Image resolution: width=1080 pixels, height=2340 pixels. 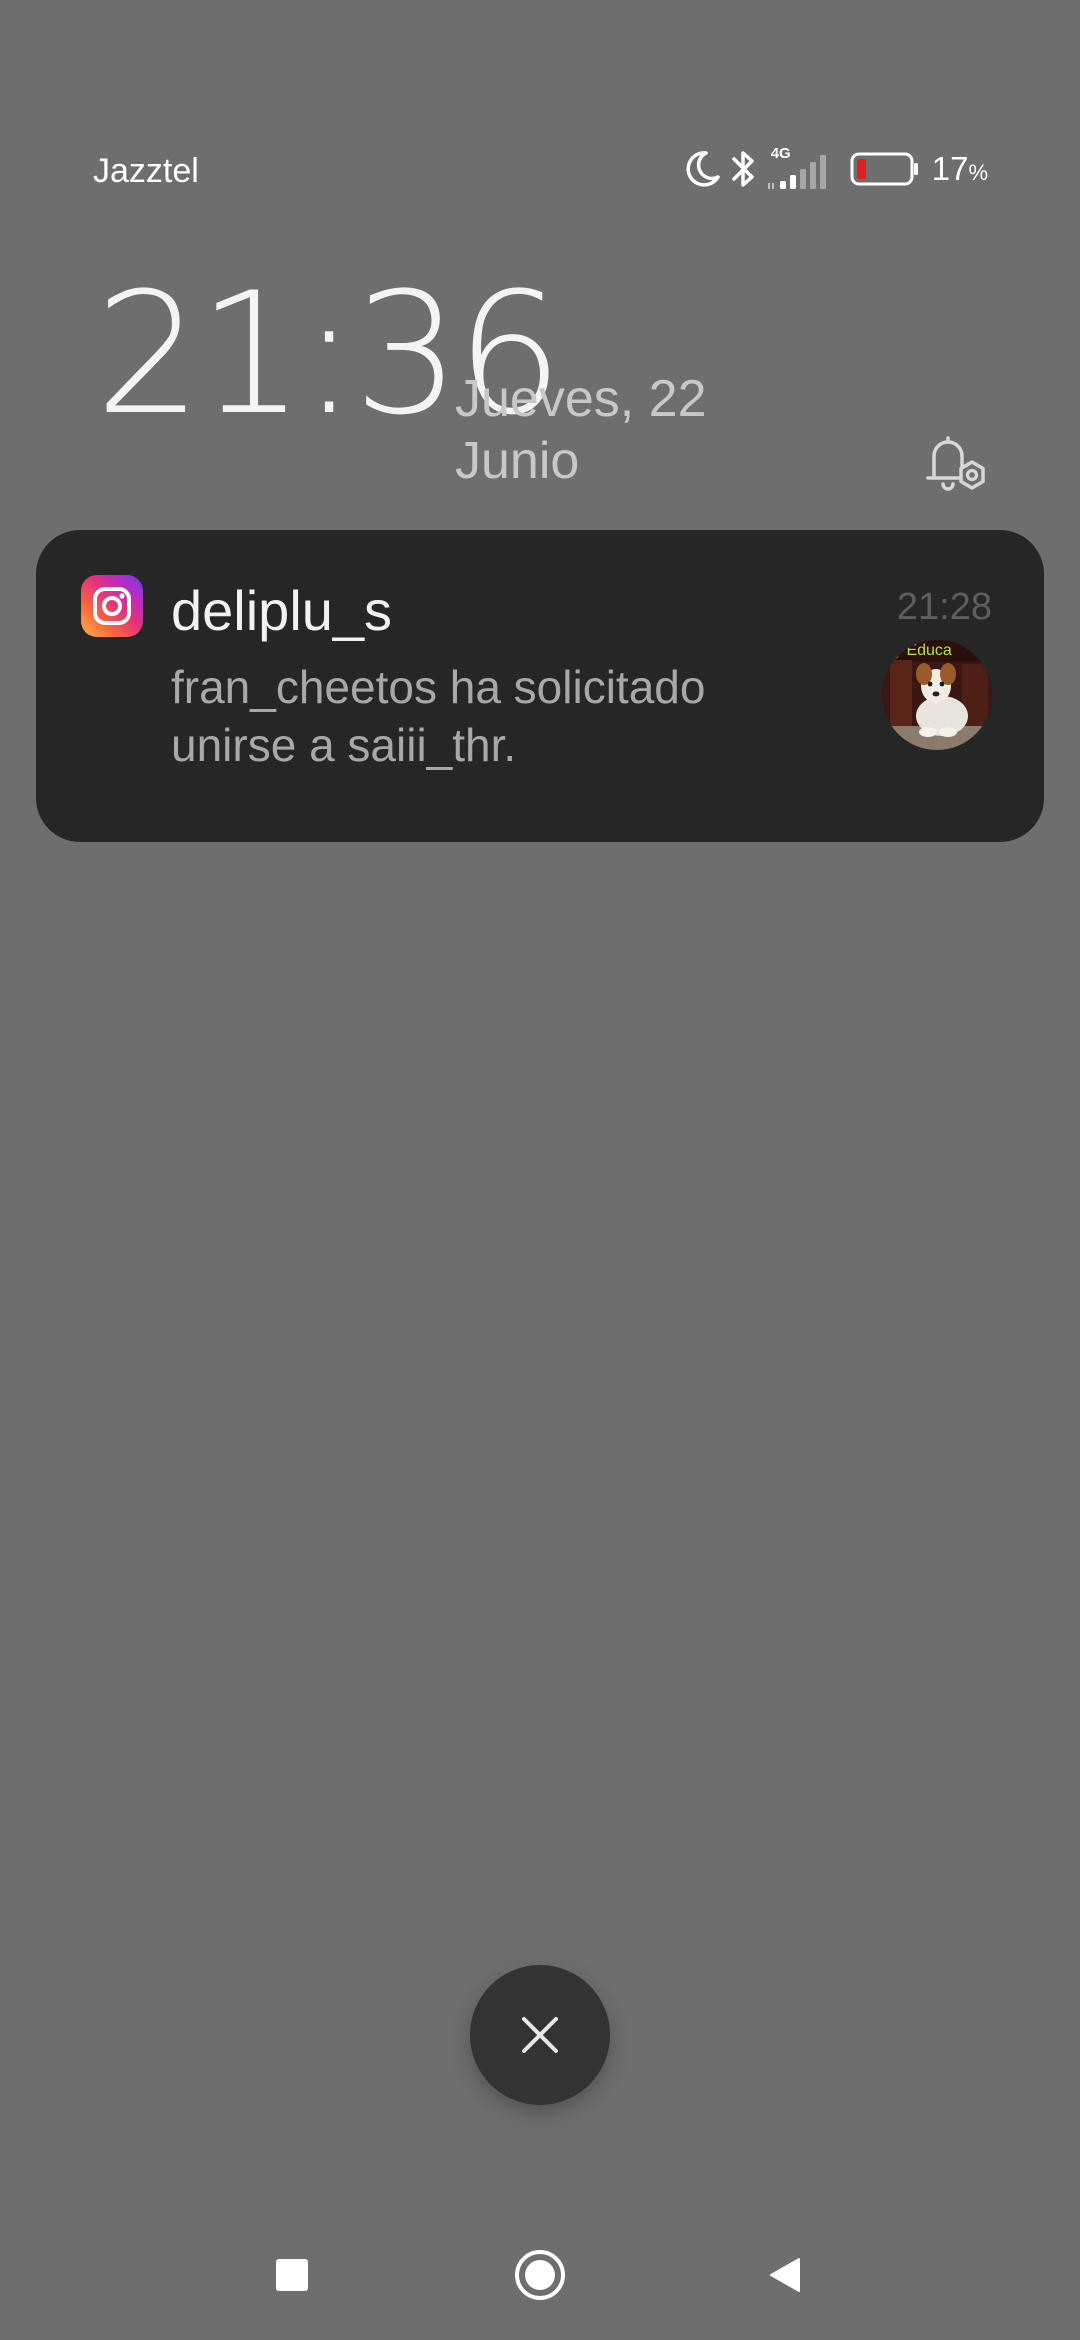 What do you see at coordinates (703, 169) in the screenshot?
I see `moon-icon` at bounding box center [703, 169].